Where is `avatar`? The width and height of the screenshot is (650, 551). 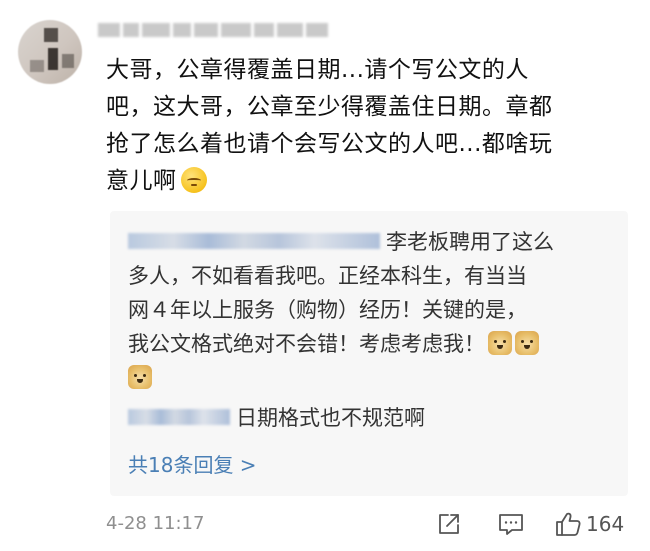
avatar is located at coordinates (50, 52).